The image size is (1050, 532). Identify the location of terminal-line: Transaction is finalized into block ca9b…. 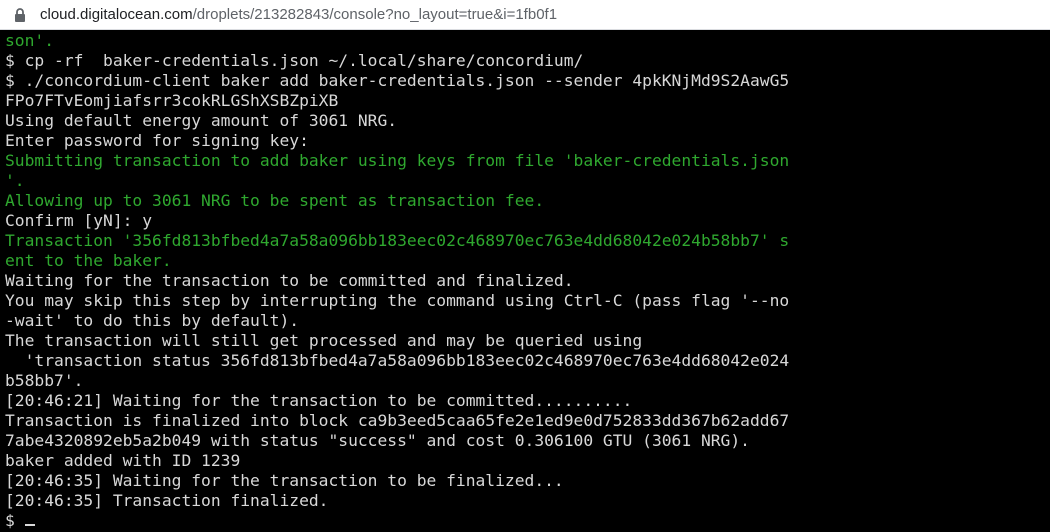
(397, 420).